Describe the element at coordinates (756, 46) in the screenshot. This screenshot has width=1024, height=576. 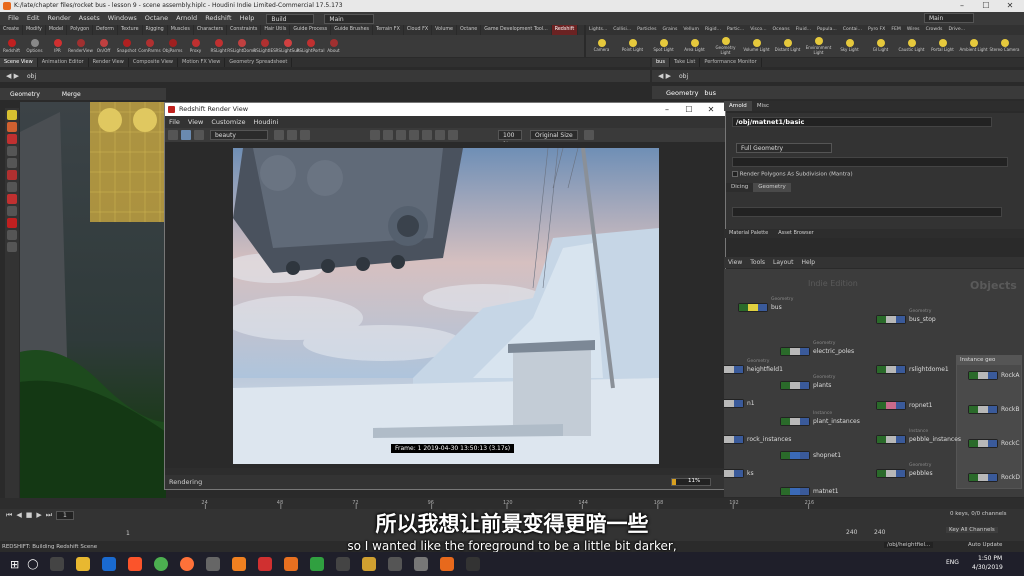
I see `light-tool-volume-light: Volume Light` at that location.